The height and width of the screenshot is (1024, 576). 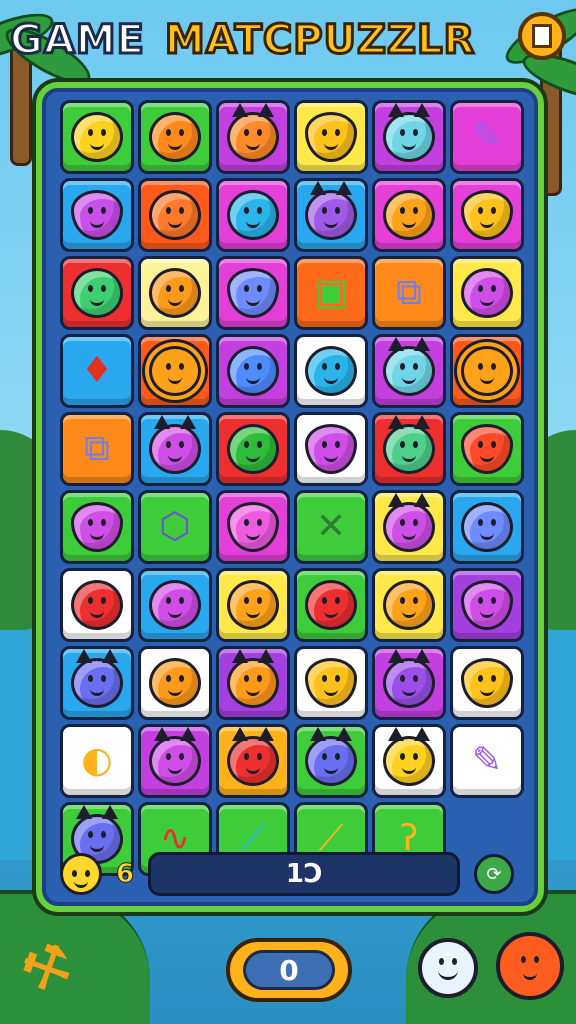 I want to click on red-ball-icon, so click(x=331, y=605).